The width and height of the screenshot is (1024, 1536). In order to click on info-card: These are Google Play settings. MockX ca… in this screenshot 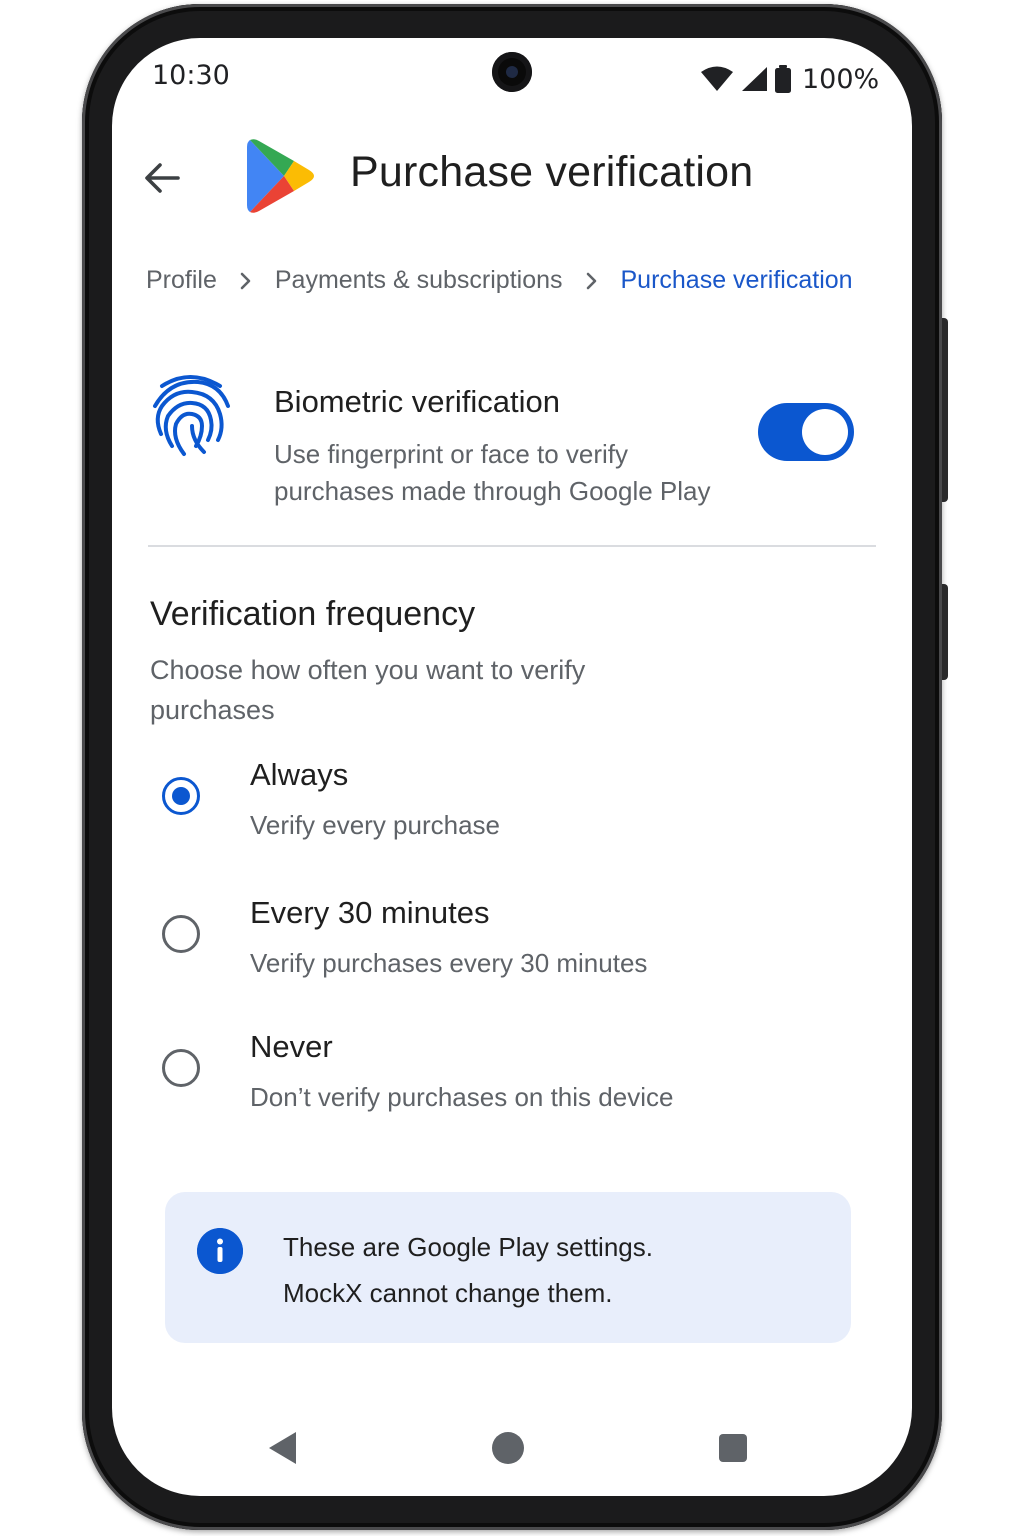, I will do `click(508, 1267)`.